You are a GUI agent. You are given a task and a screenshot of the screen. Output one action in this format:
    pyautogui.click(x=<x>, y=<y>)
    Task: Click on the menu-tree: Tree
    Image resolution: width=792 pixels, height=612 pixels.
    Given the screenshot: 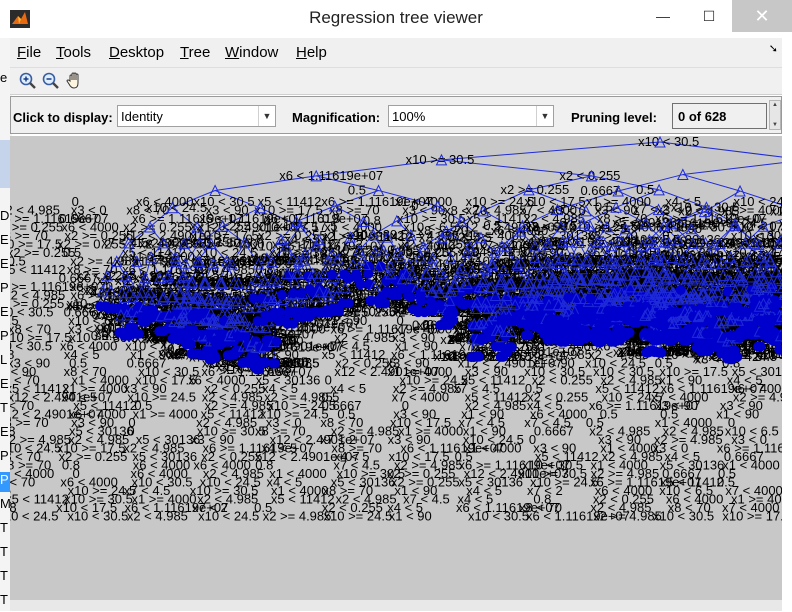 What is the action you would take?
    pyautogui.click(x=195, y=52)
    